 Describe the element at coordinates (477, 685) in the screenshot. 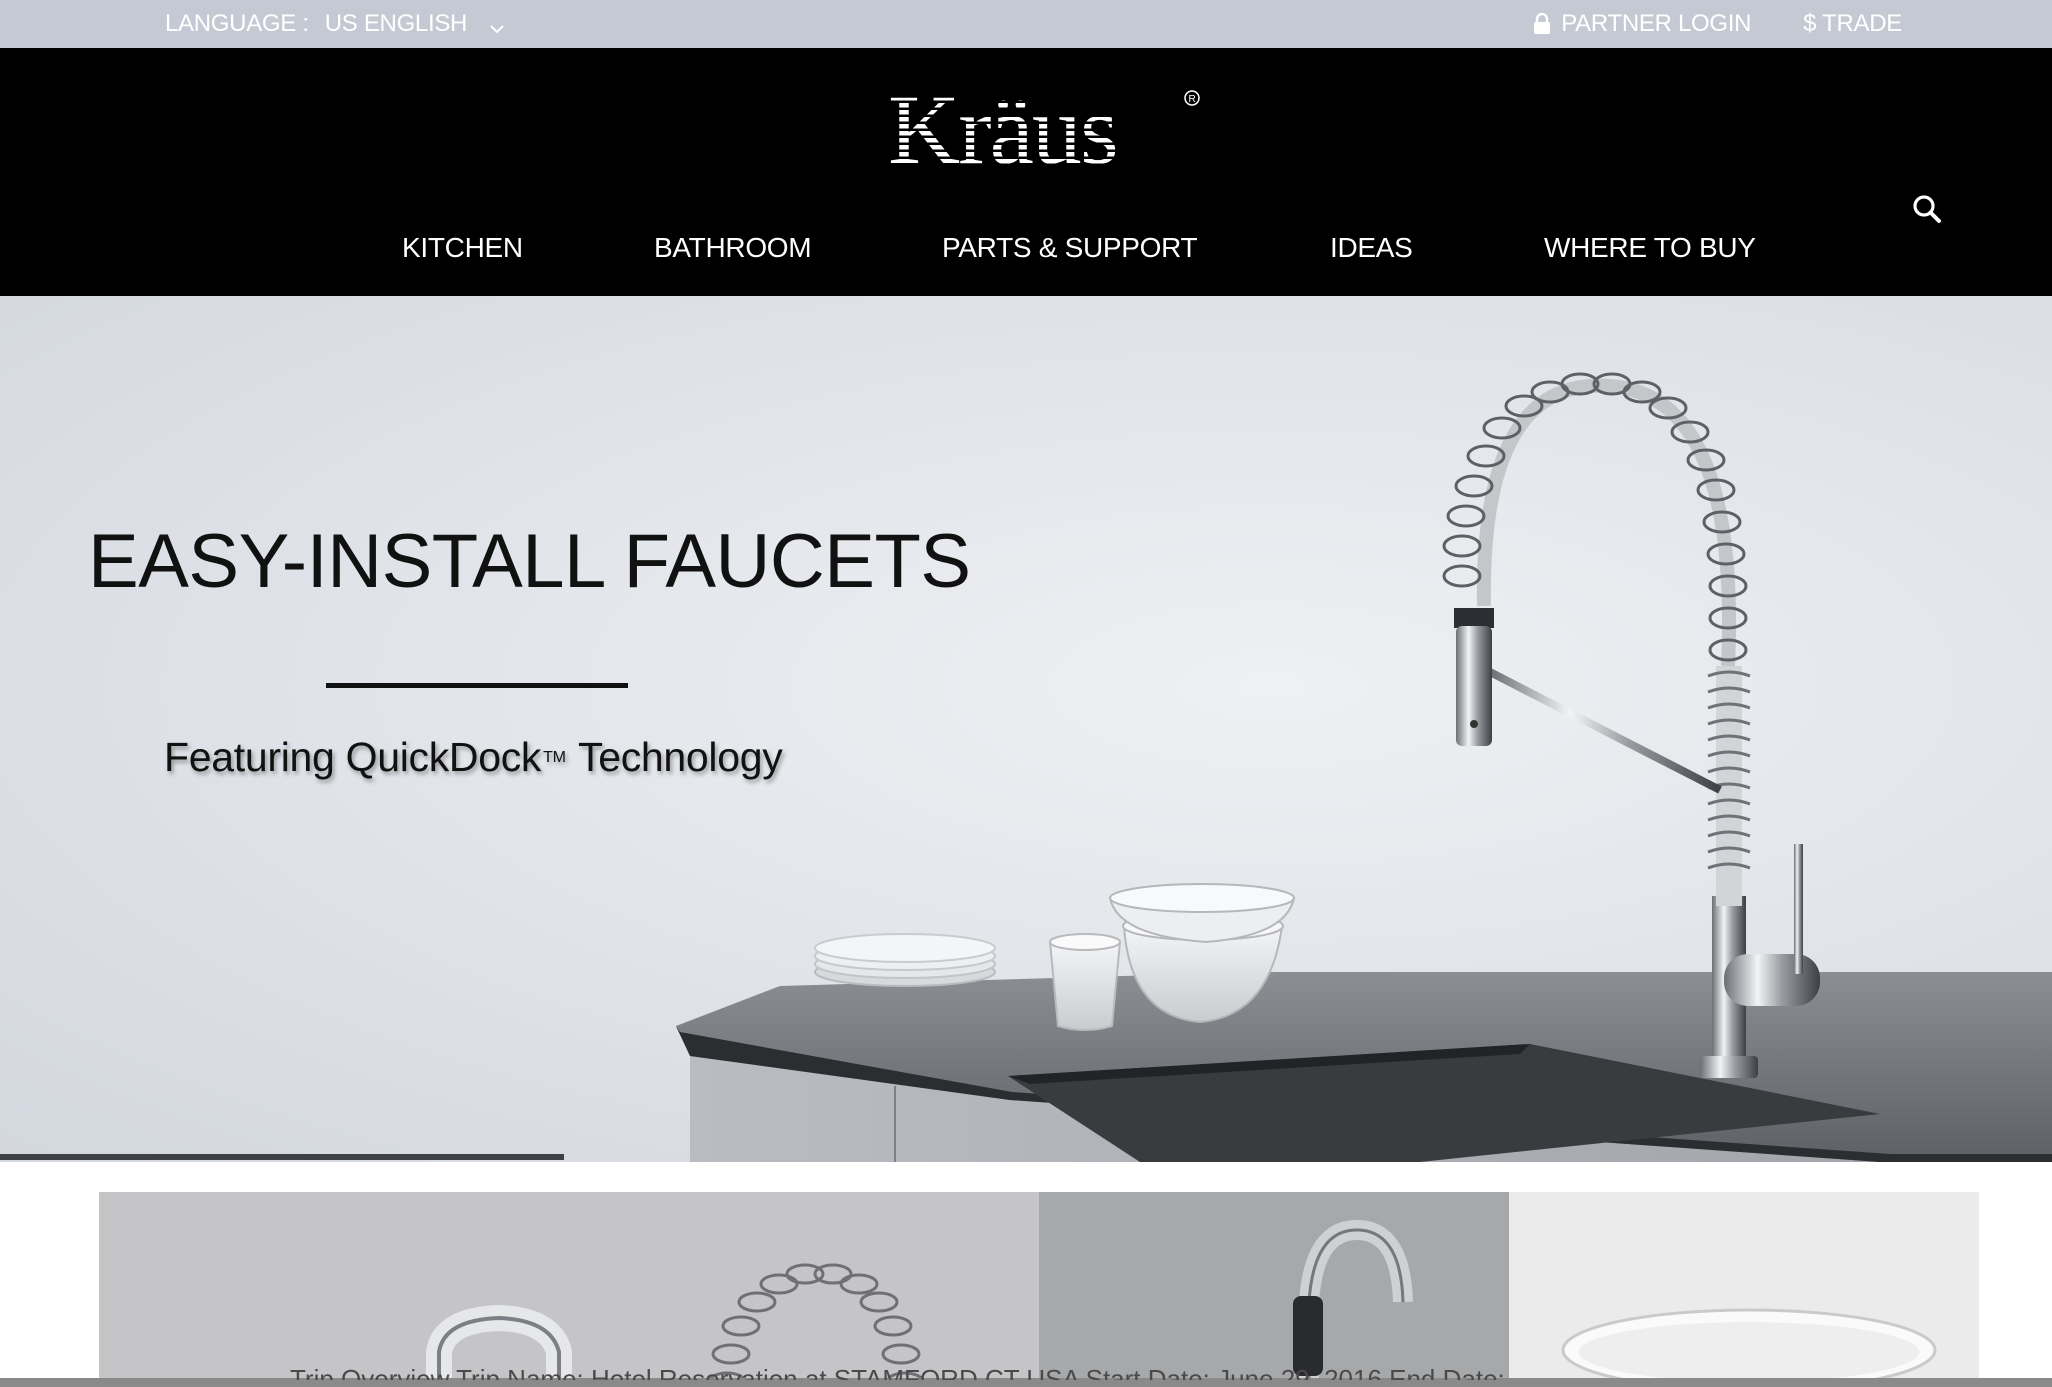

I see `hero-divider` at that location.